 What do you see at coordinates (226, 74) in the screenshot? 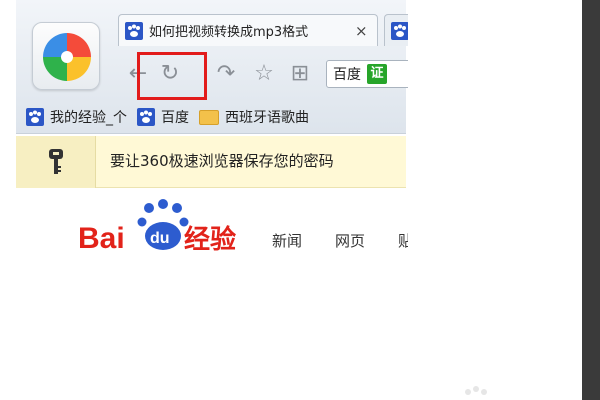
I see `undo-icon: ↷` at bounding box center [226, 74].